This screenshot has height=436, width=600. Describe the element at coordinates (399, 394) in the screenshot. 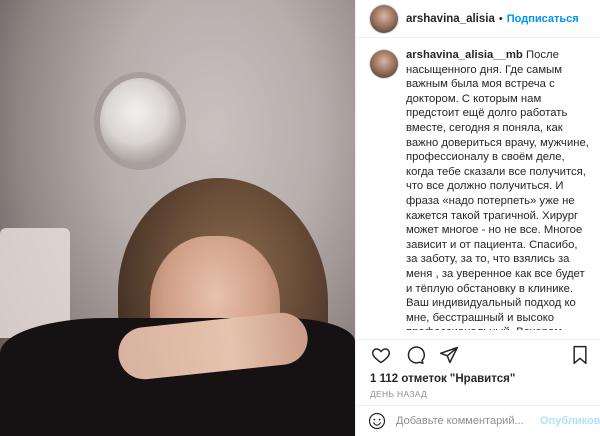

I see `post-timestamp: ДЕНЬ НАЗАД` at that location.